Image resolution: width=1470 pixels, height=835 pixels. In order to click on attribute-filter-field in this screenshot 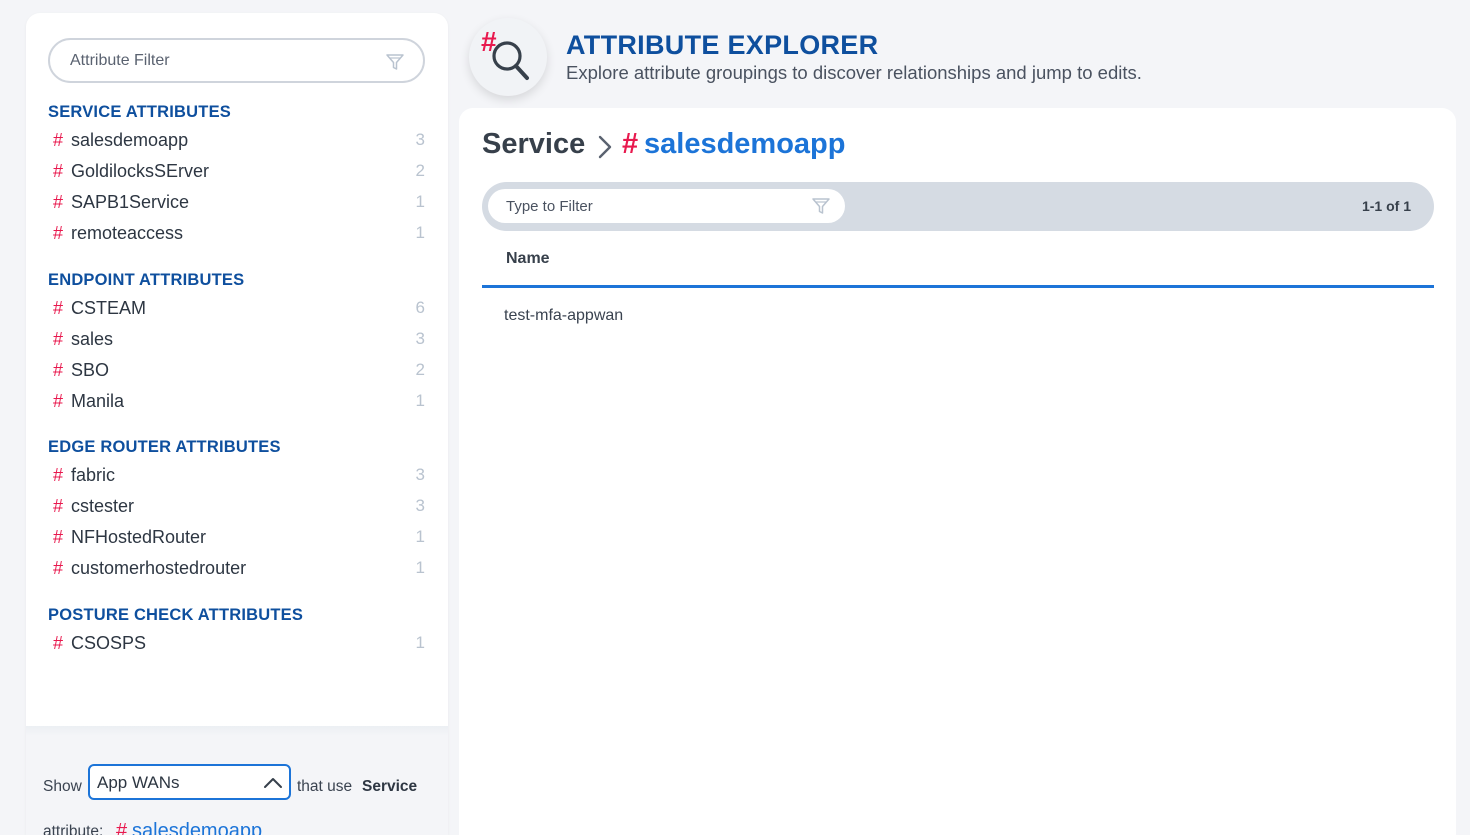, I will do `click(236, 60)`.